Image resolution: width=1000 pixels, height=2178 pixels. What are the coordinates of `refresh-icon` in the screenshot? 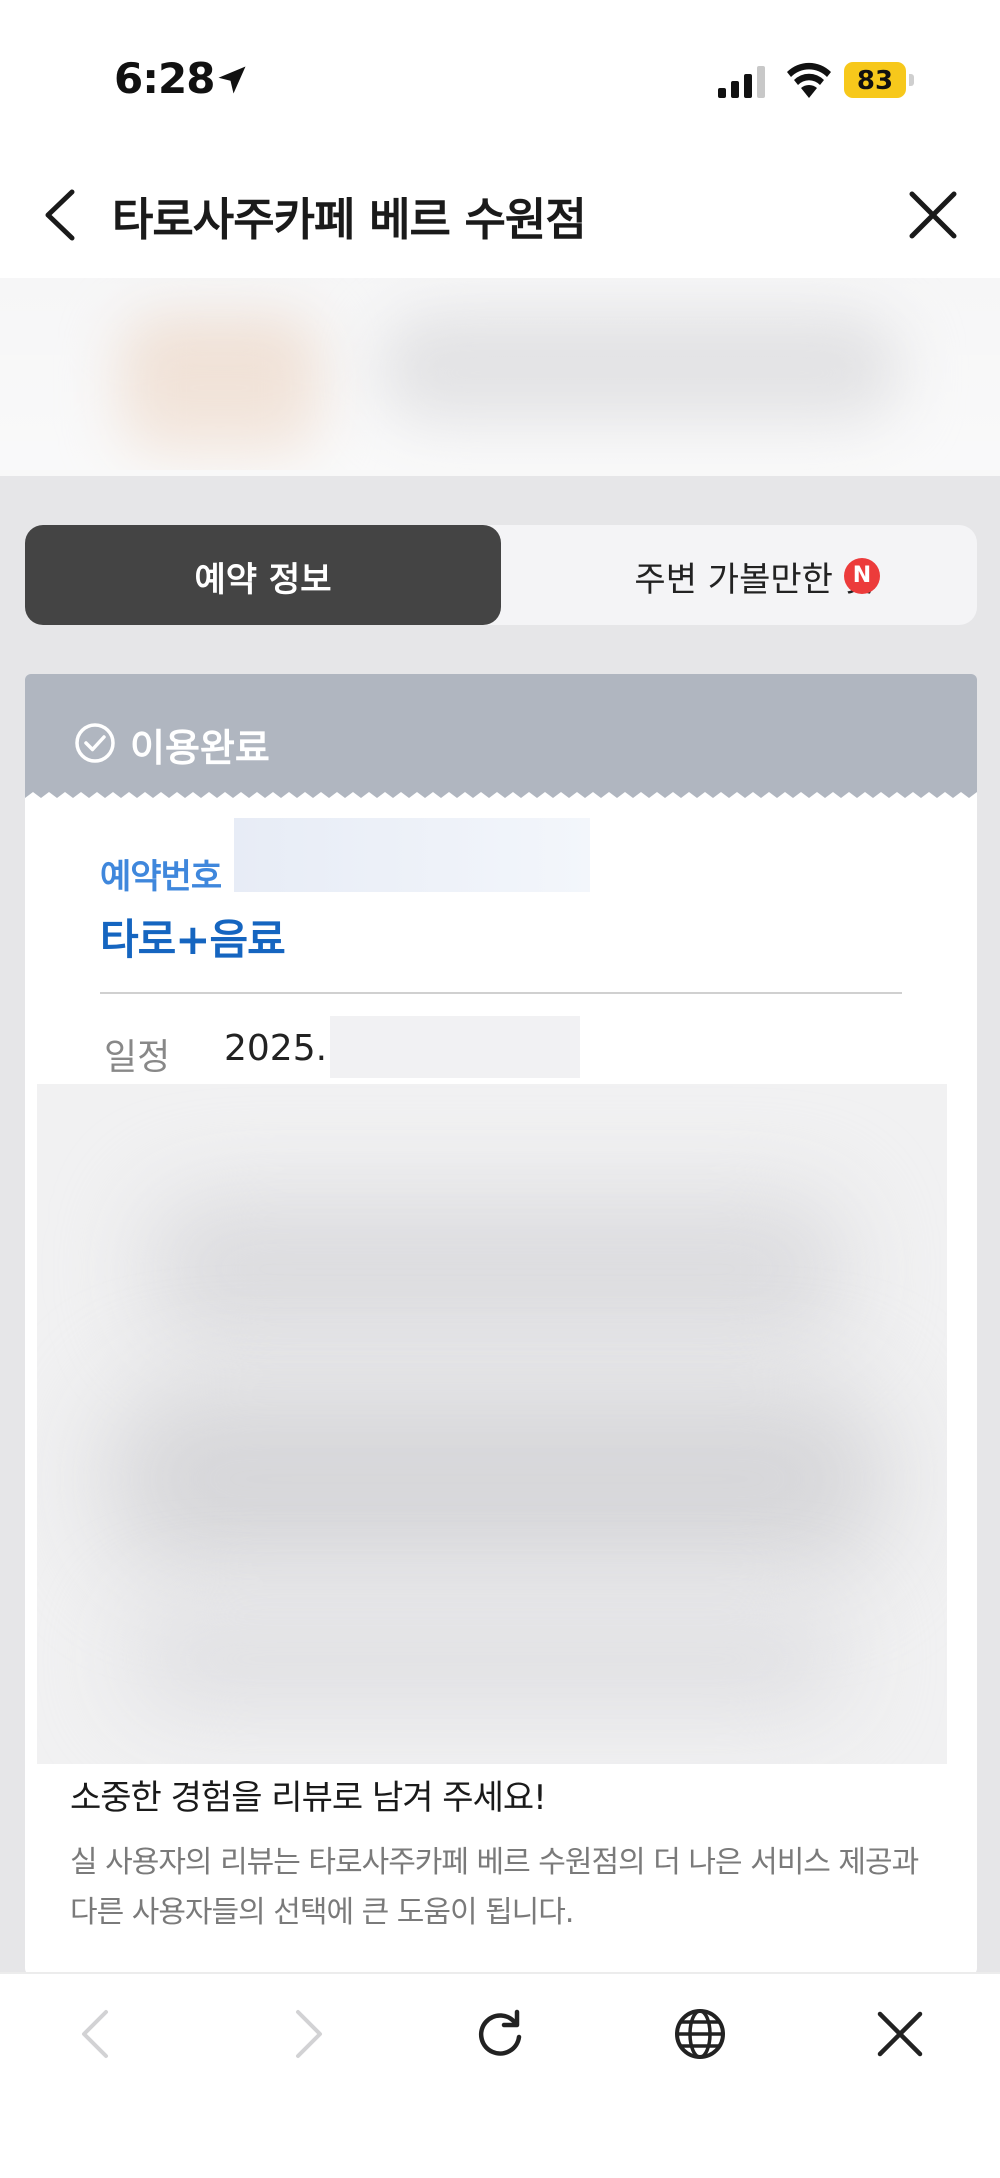 It's located at (500, 2034).